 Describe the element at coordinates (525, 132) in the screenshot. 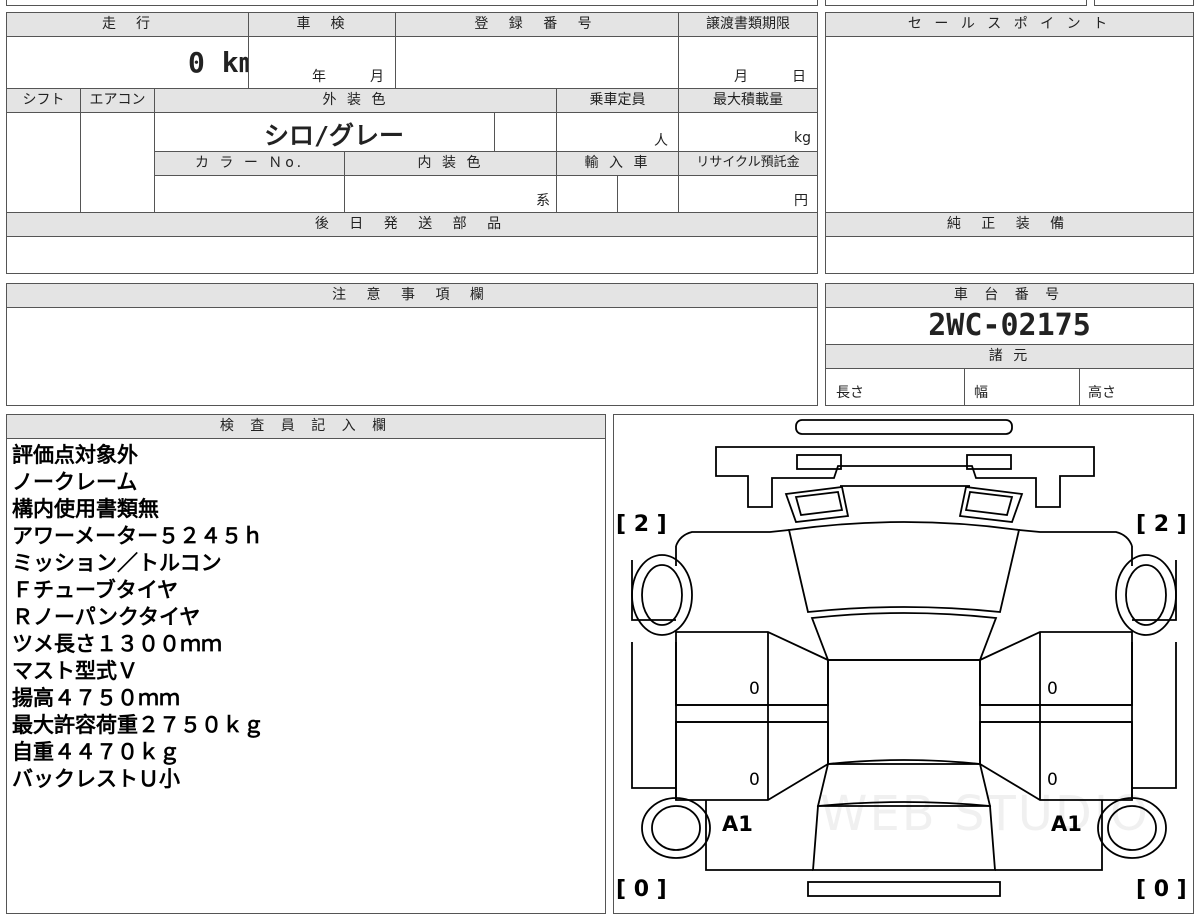

I see `exterior-color-extra-cell` at that location.